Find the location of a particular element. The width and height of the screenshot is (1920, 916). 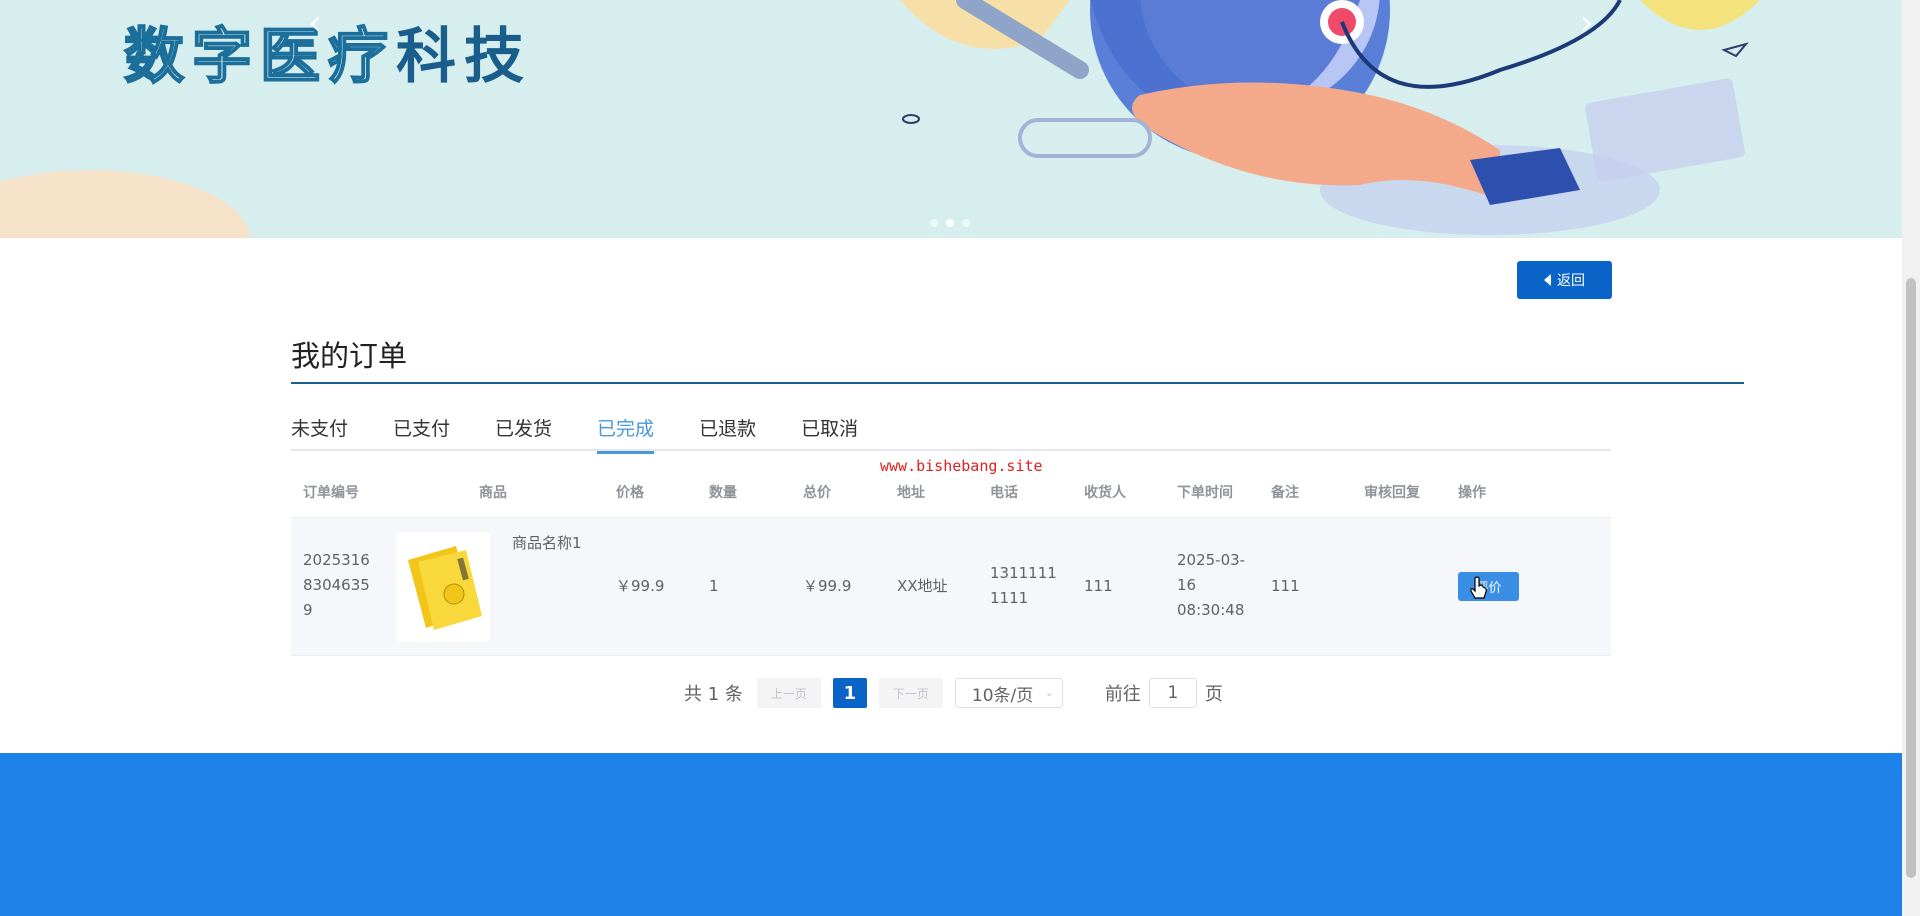

page-number-current: 1 is located at coordinates (849, 693).